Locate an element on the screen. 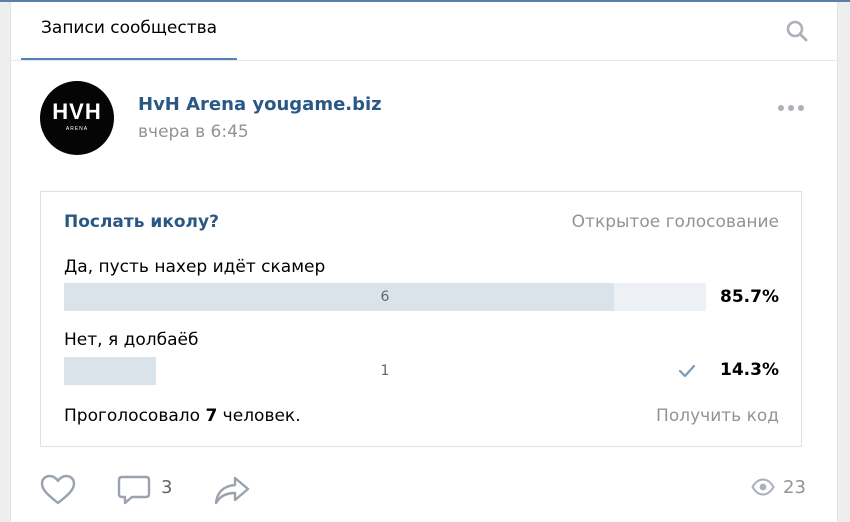  avatar-logo-text: HVH is located at coordinates (77, 111).